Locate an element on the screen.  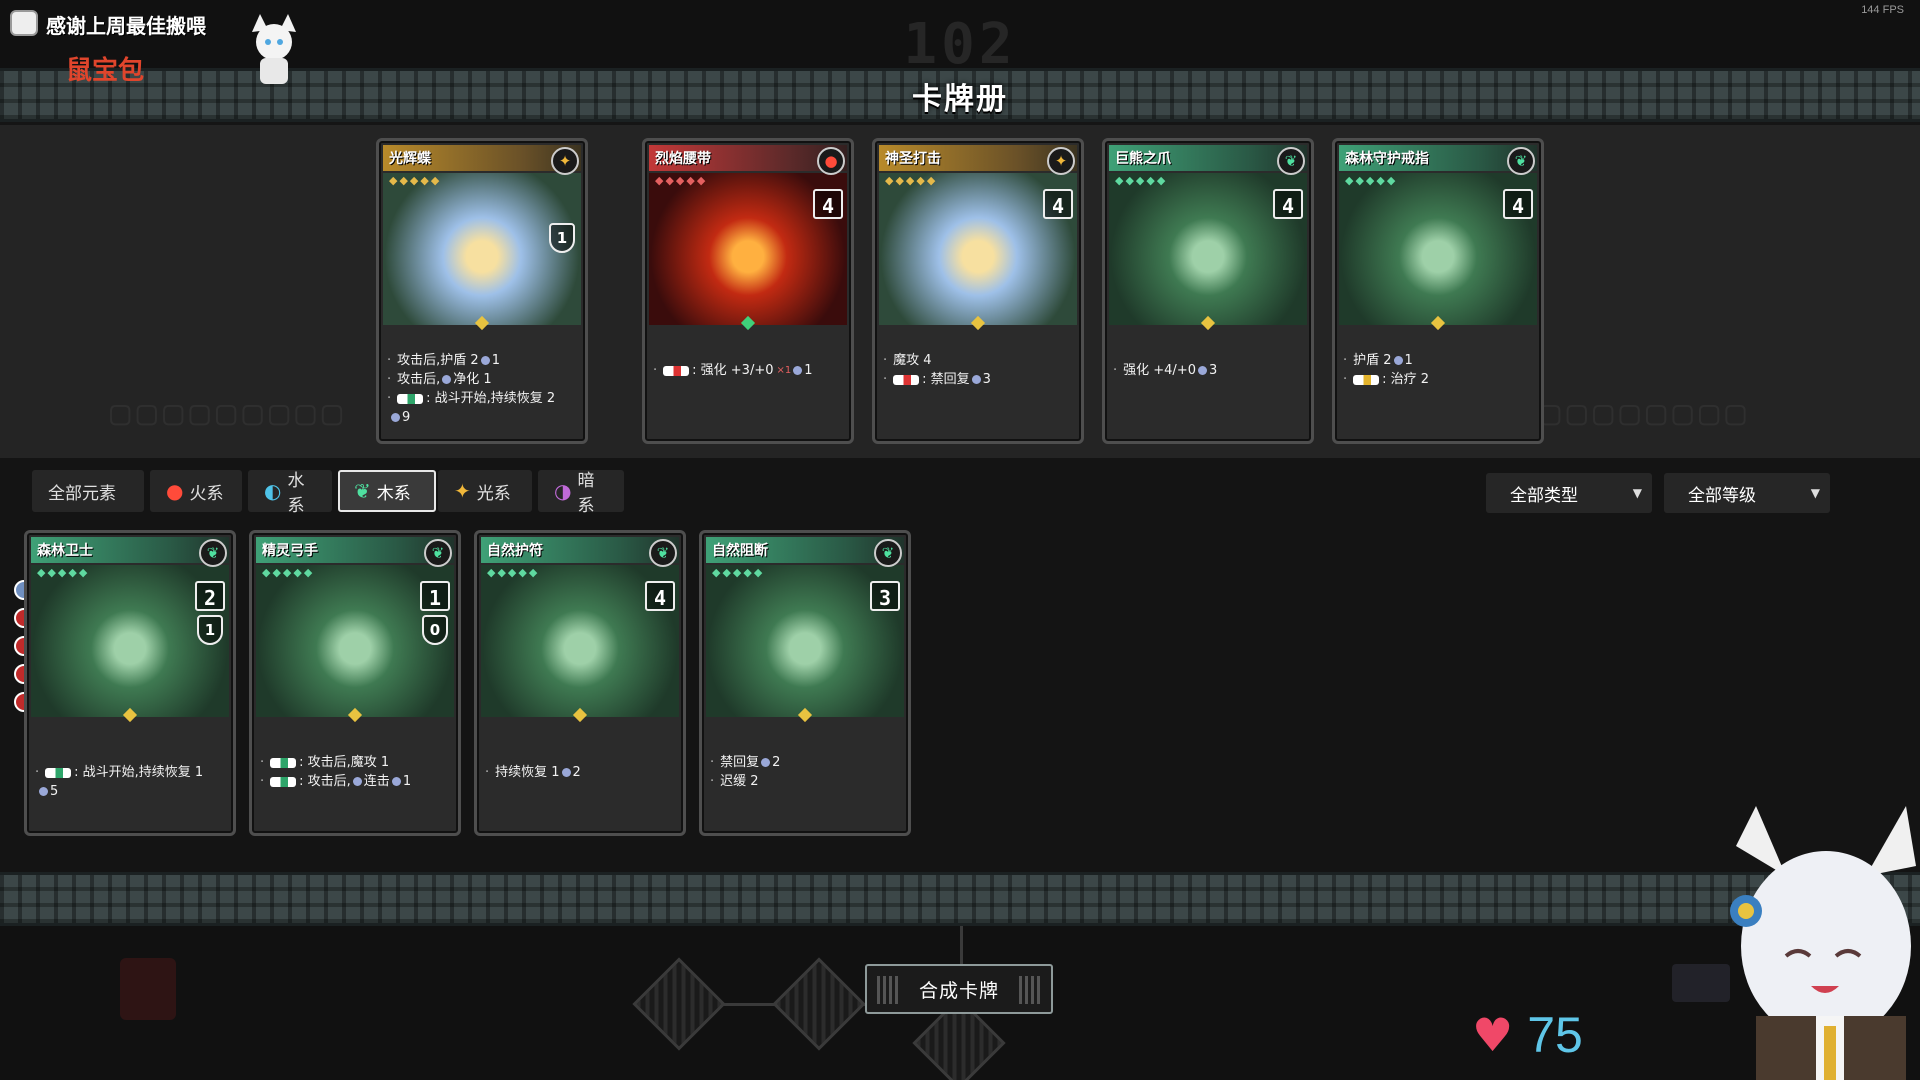
effect-text: : 战斗开始,持续恢复 2 is located at coordinates (491, 398).